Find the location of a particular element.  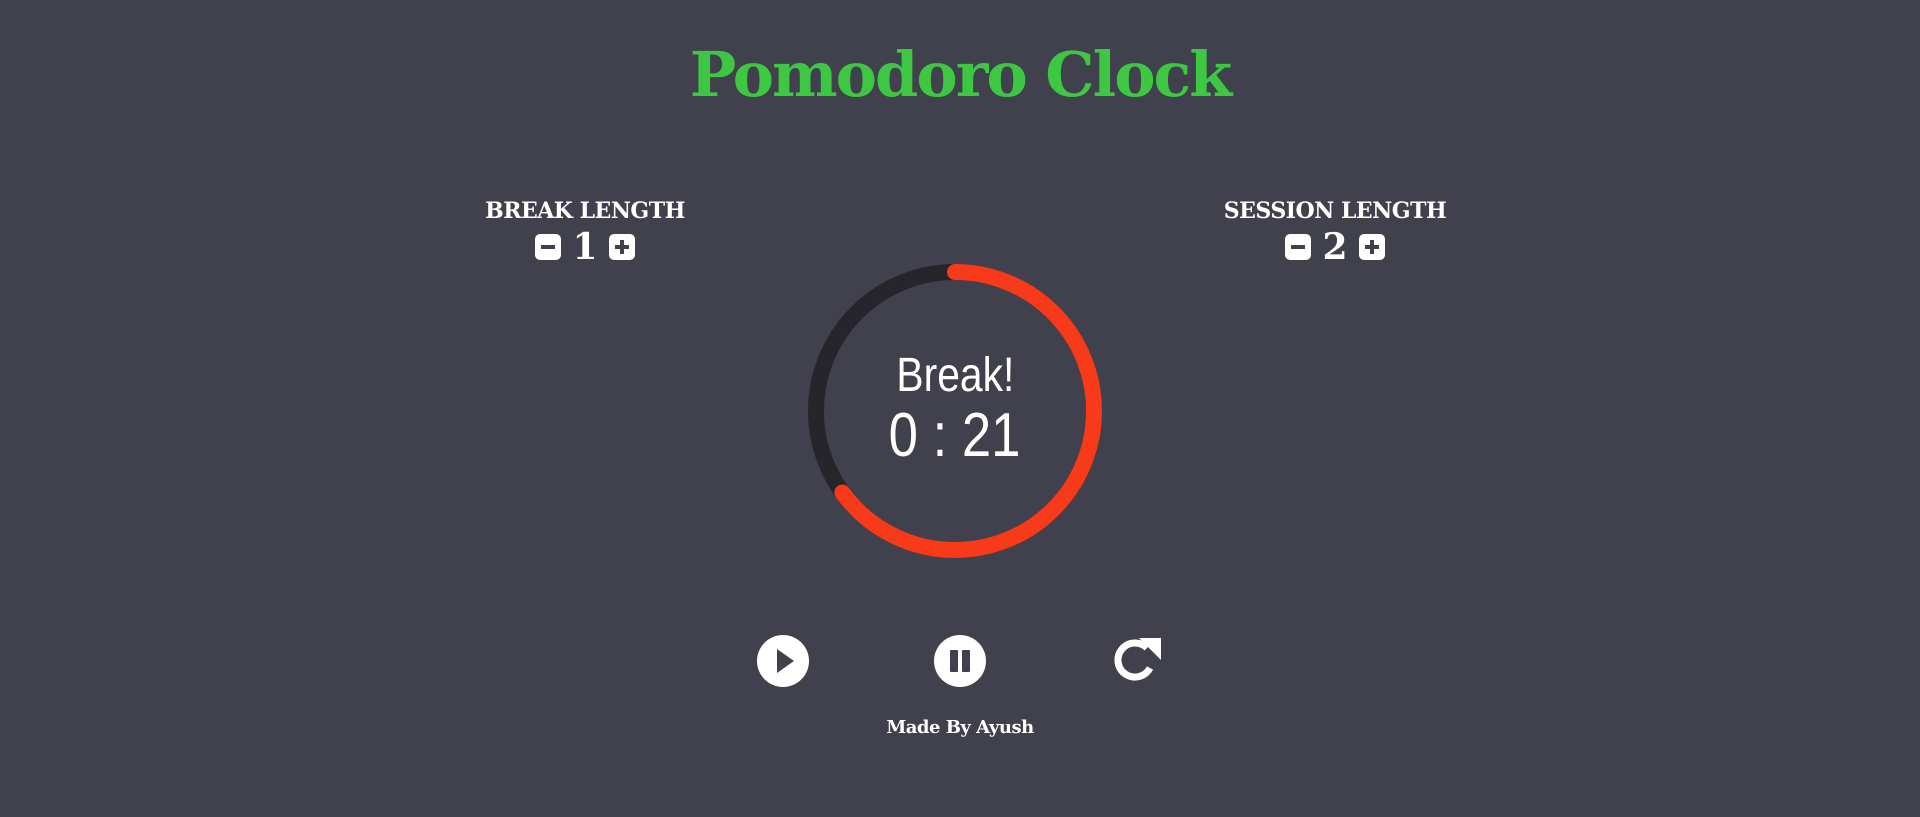

page-title: Pomodoro Clock is located at coordinates (961, 74).